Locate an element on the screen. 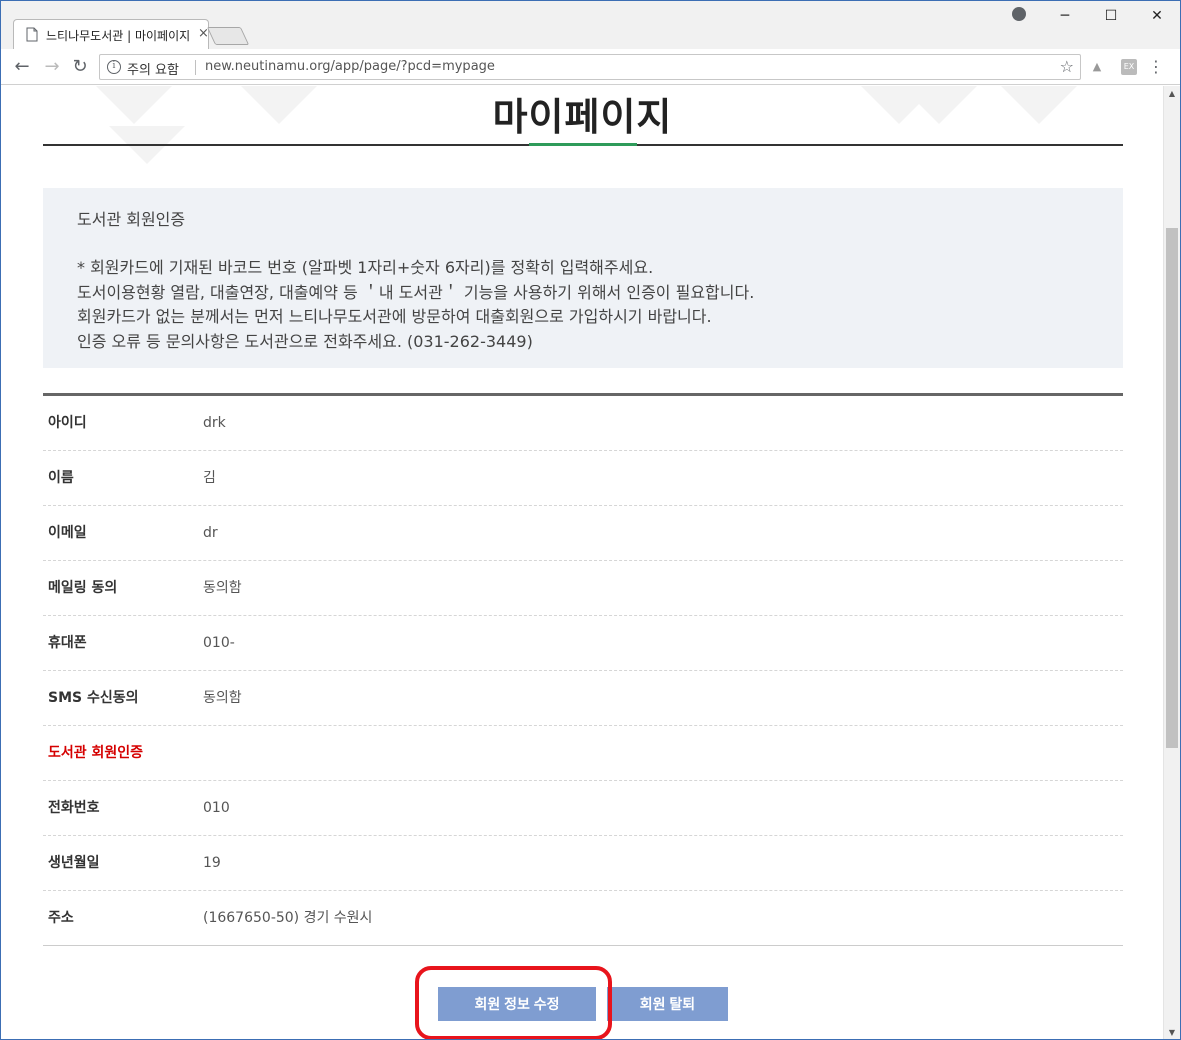 The height and width of the screenshot is (1040, 1181). table-row: 전화번호 010 is located at coordinates (583, 808).